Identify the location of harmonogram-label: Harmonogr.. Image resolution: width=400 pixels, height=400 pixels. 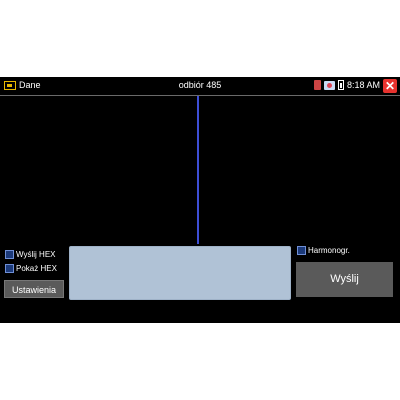
(329, 250).